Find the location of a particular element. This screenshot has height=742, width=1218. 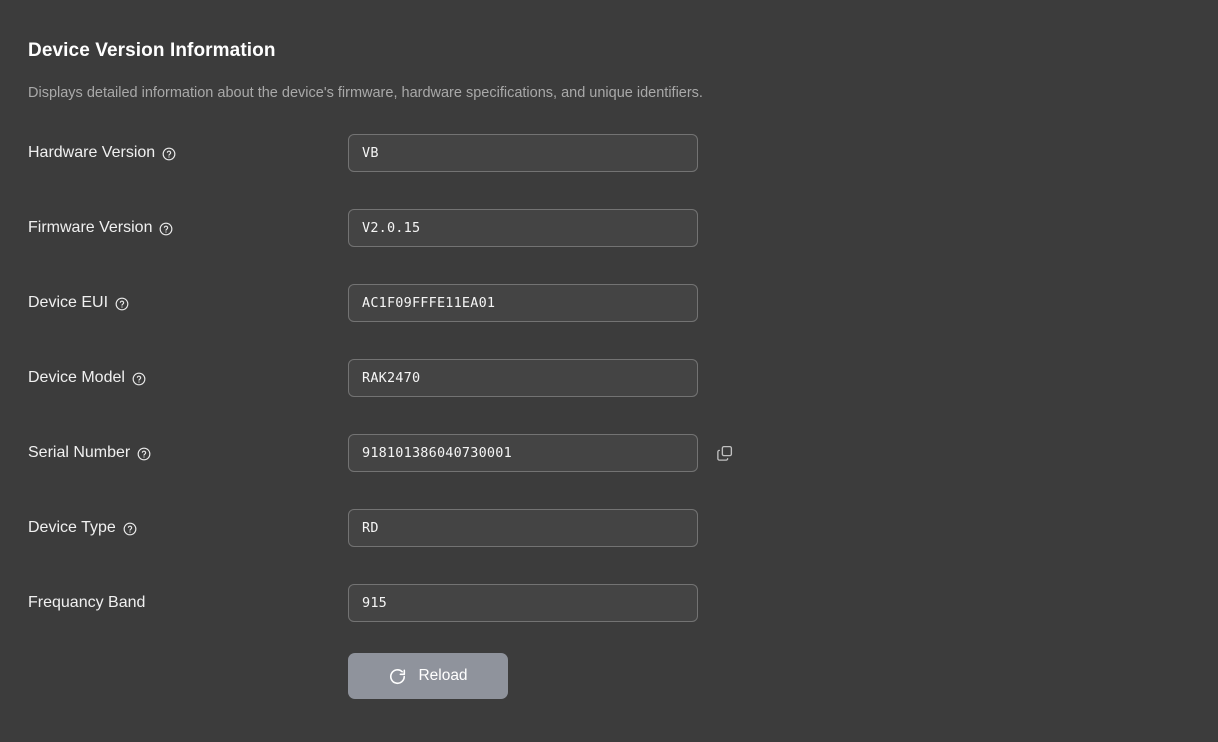

field-control-firmware-version is located at coordinates (523, 228).